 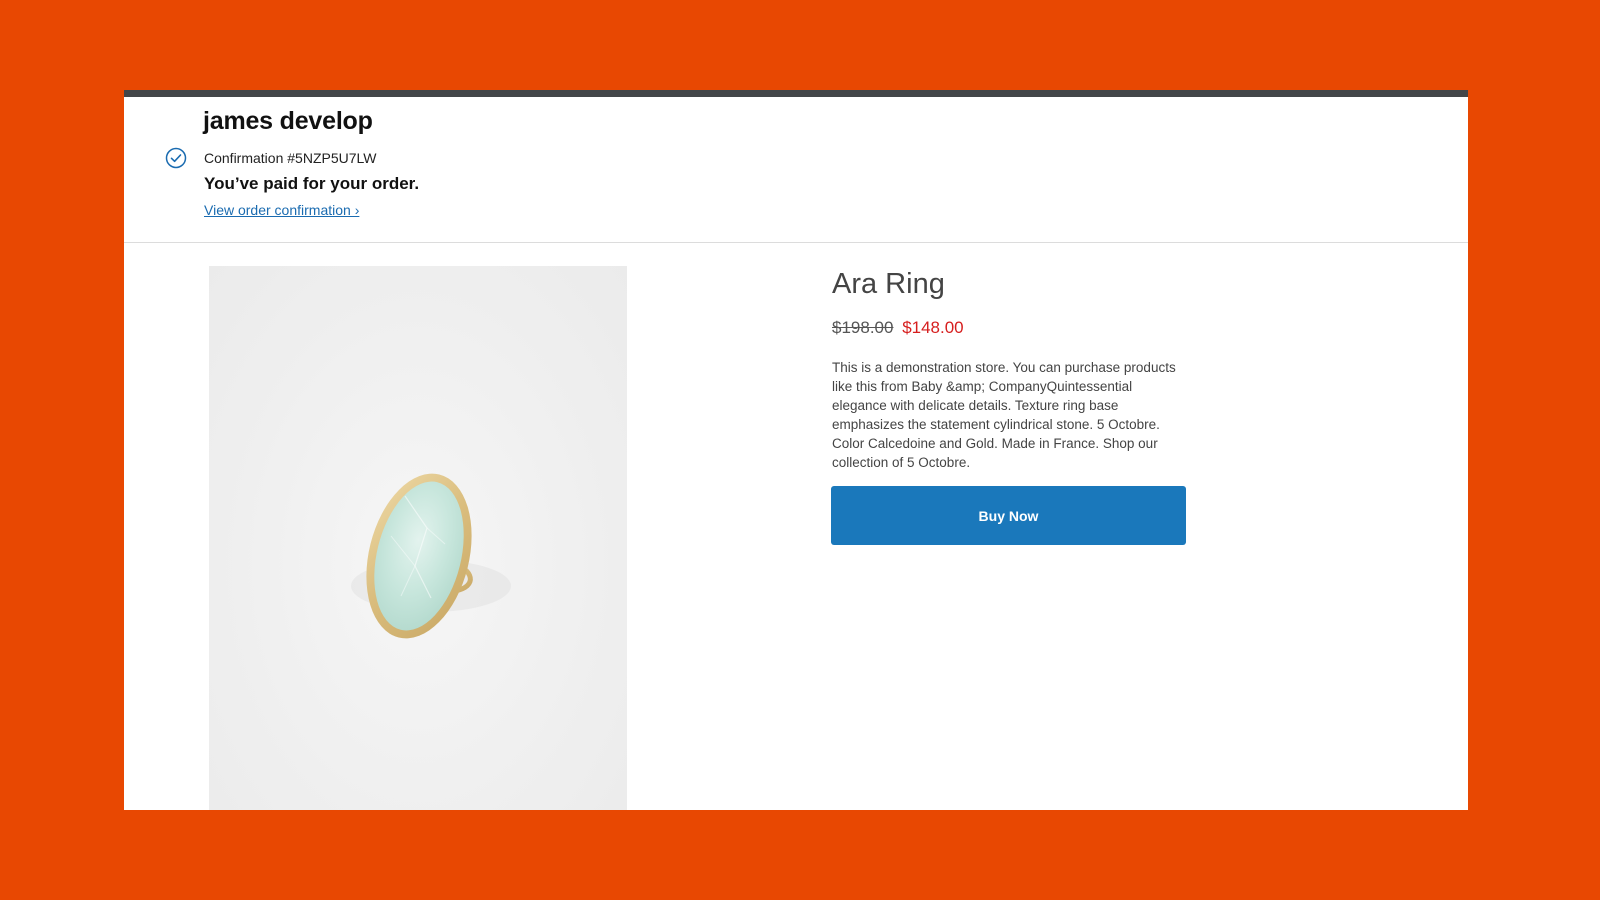 What do you see at coordinates (863, 327) in the screenshot?
I see `original-price: $198.00` at bounding box center [863, 327].